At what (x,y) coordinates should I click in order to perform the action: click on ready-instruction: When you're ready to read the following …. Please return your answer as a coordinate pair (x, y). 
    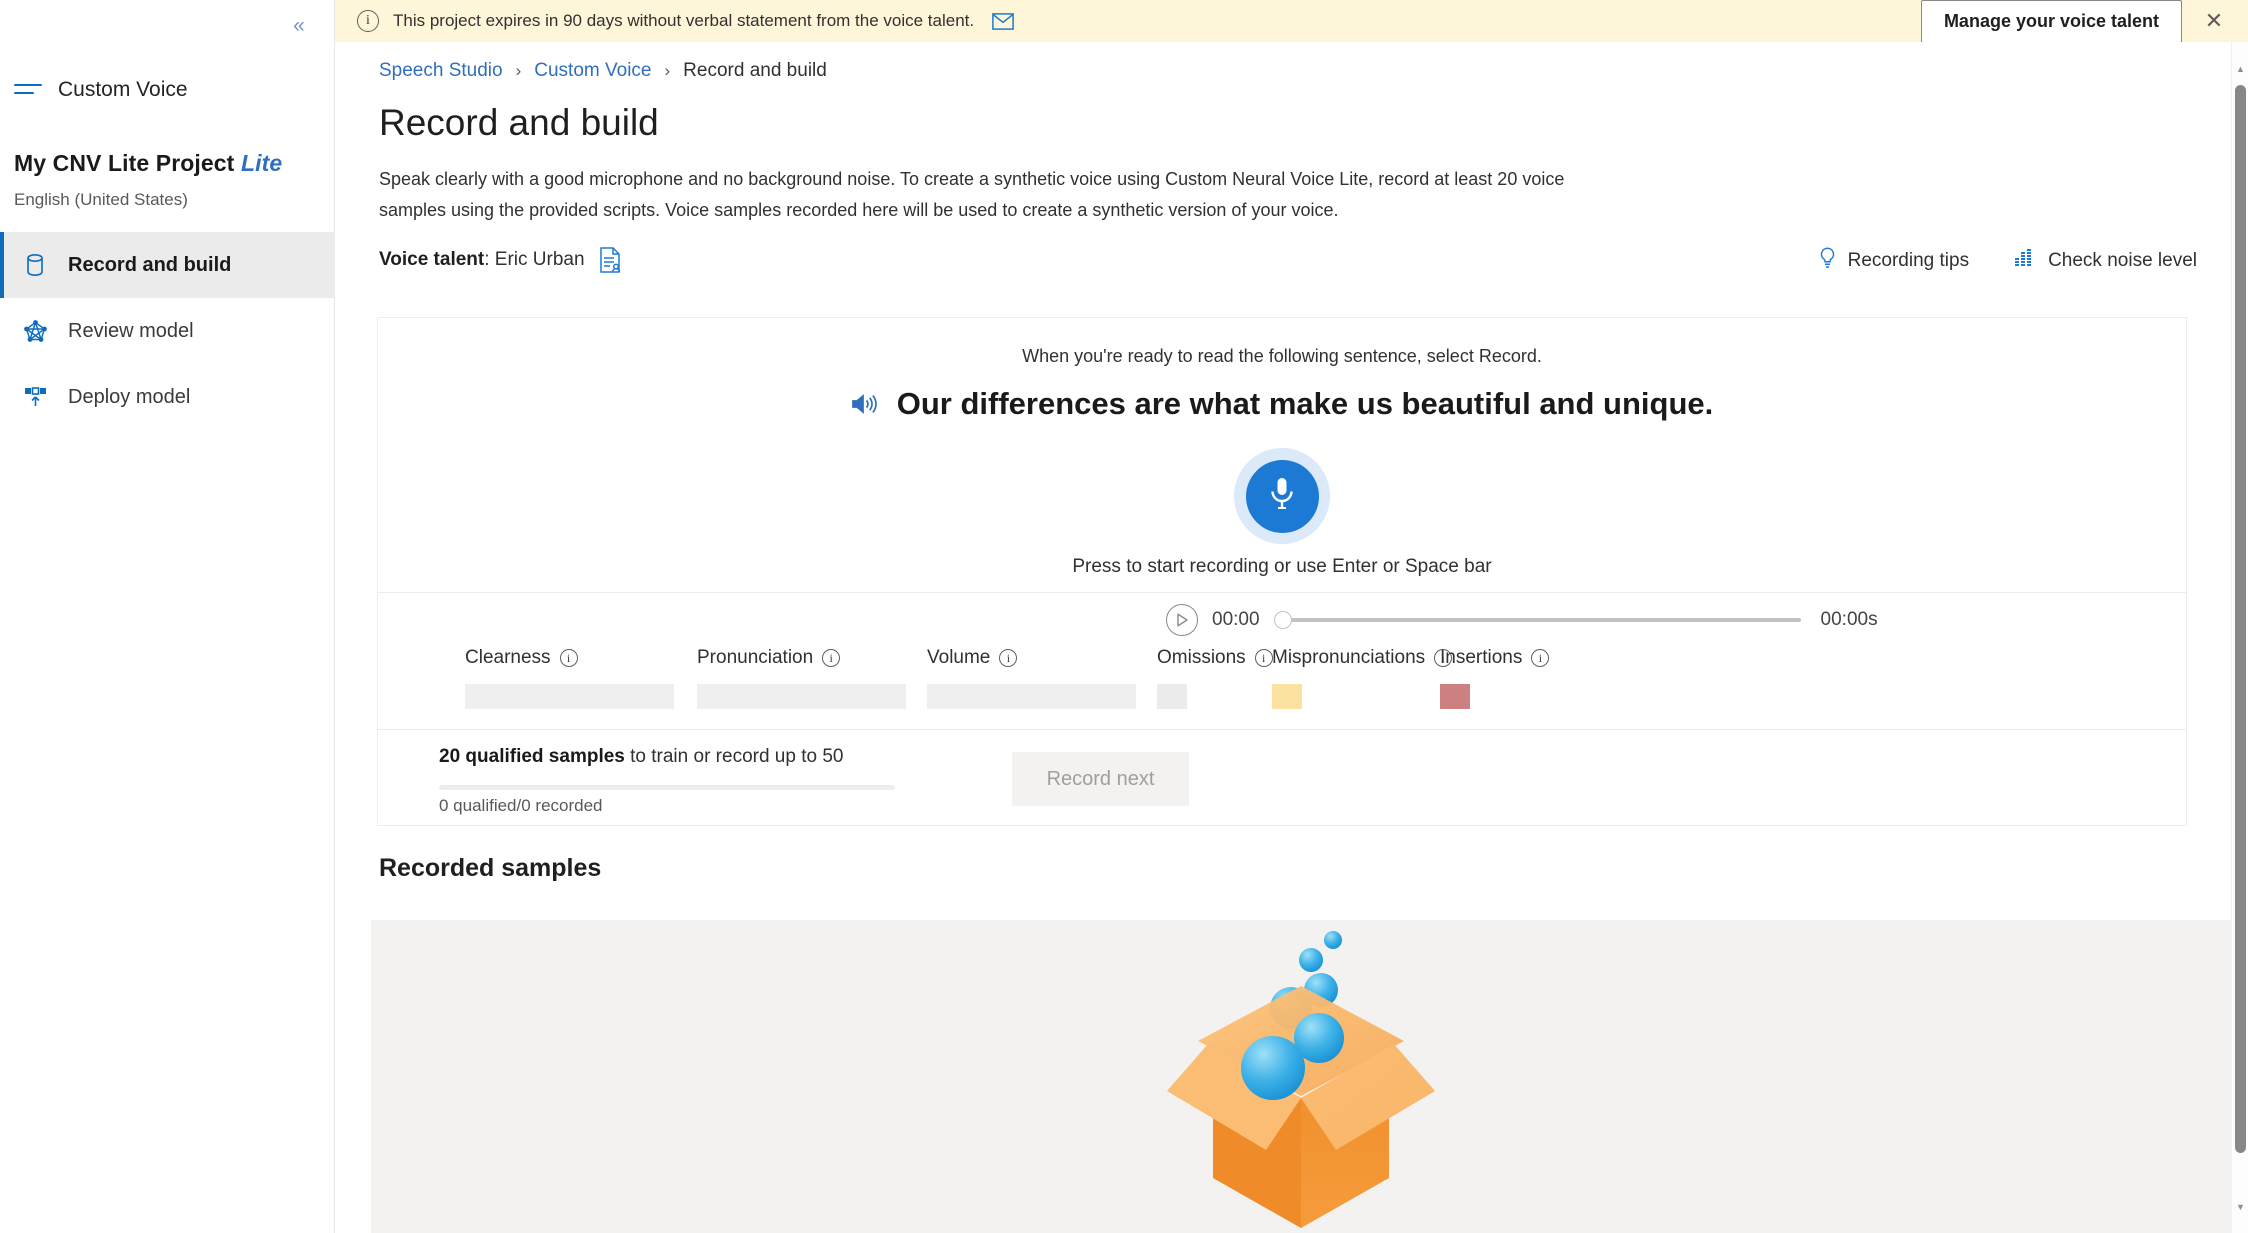
    Looking at the image, I should click on (1282, 356).